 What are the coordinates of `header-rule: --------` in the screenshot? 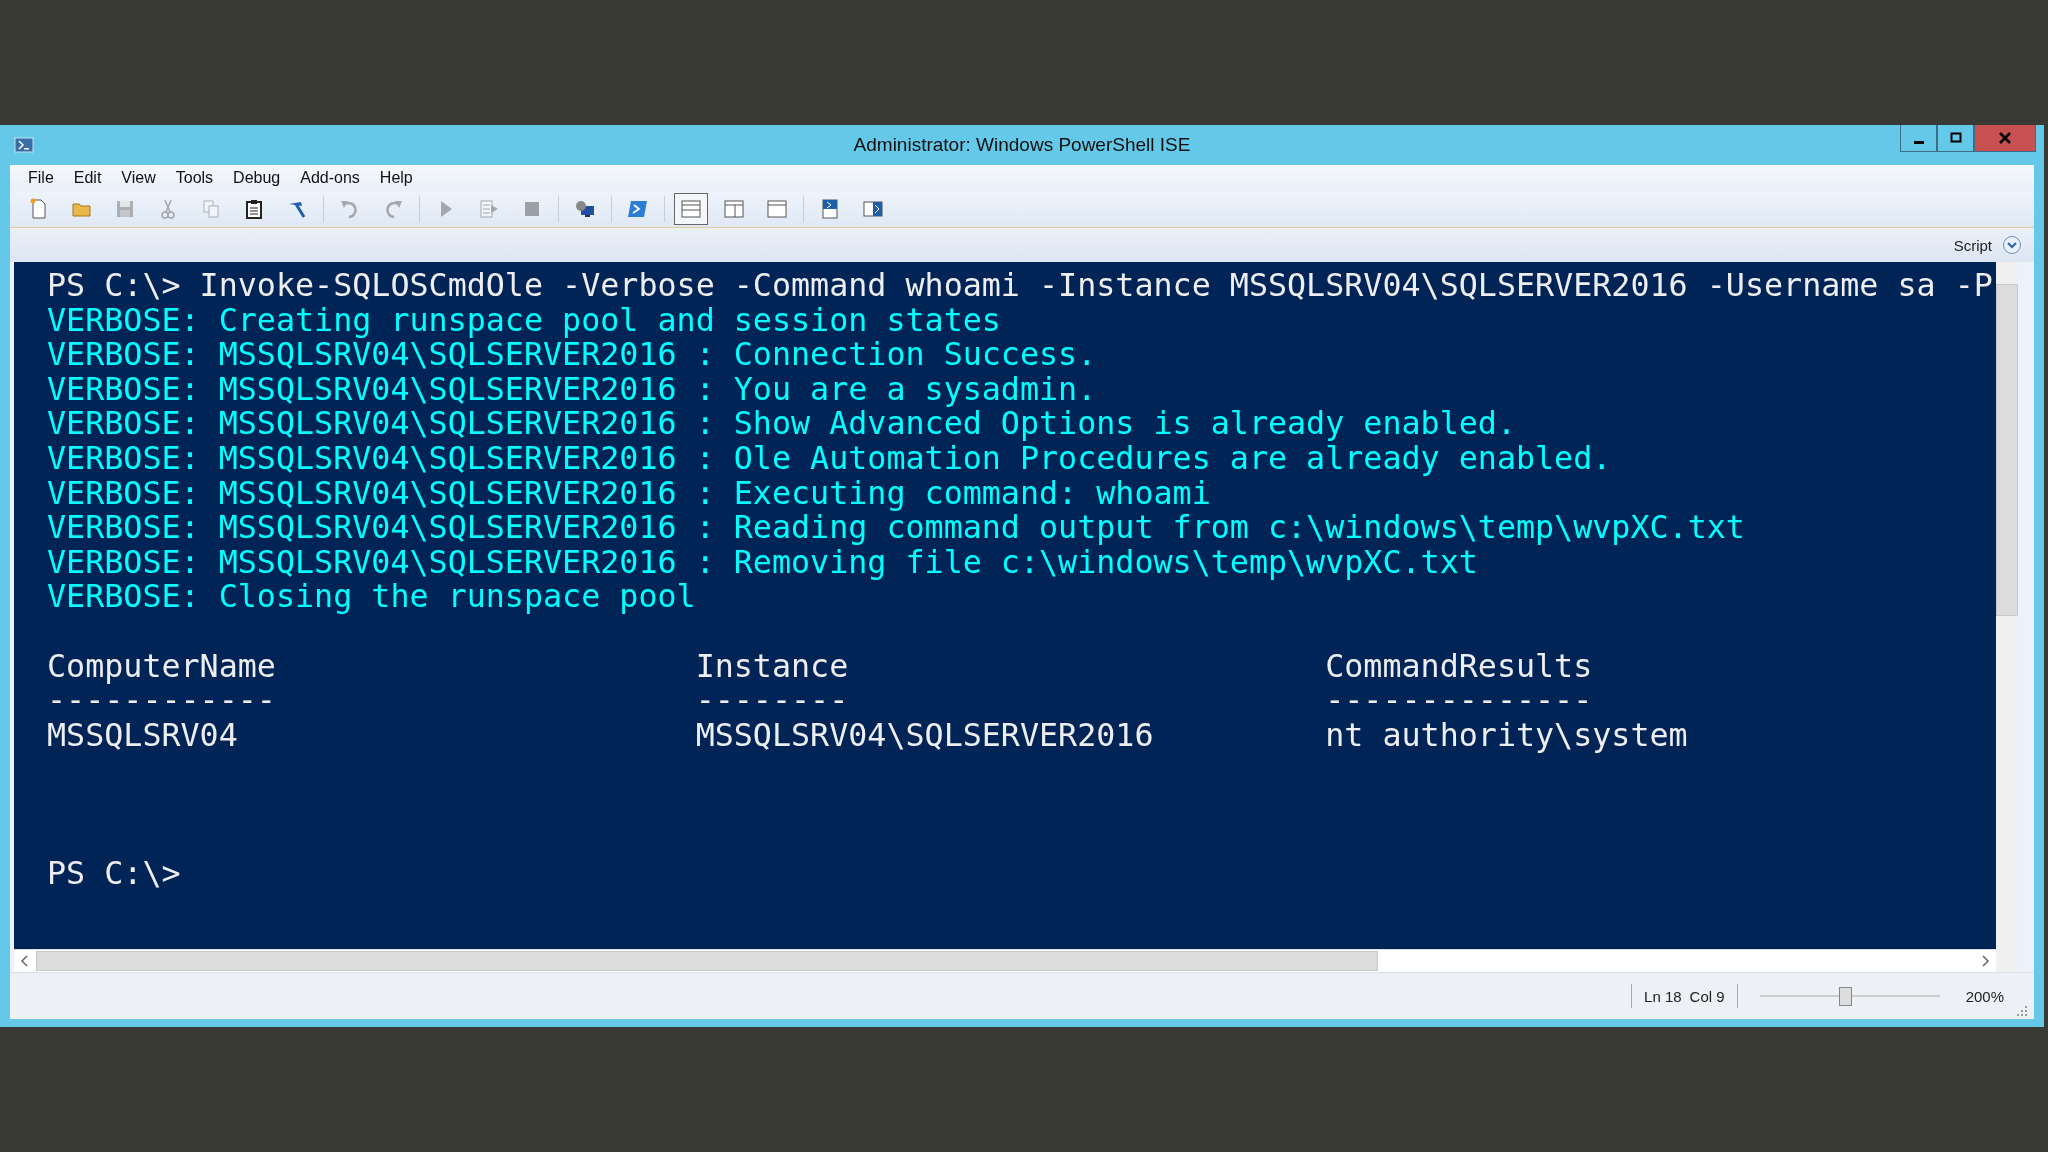 It's located at (772, 700).